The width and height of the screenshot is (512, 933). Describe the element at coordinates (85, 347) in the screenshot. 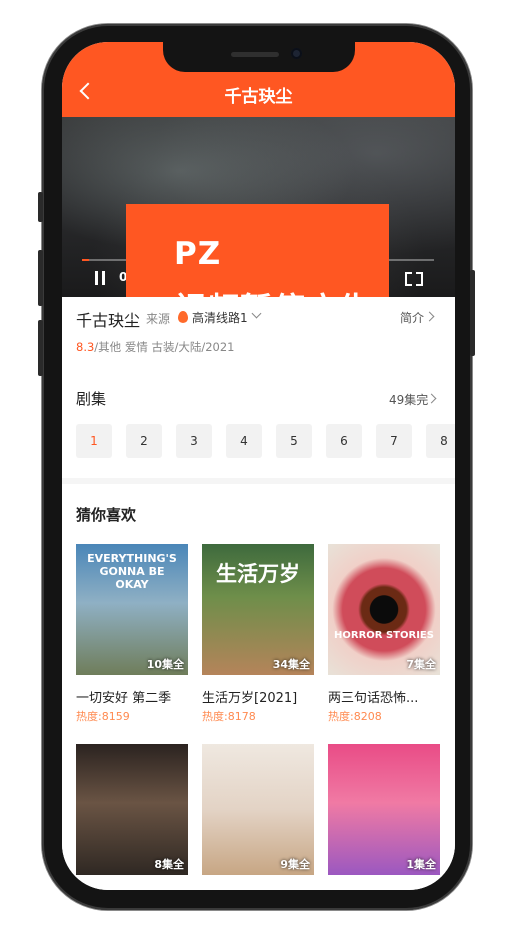

I see `show-score: 8.3` at that location.